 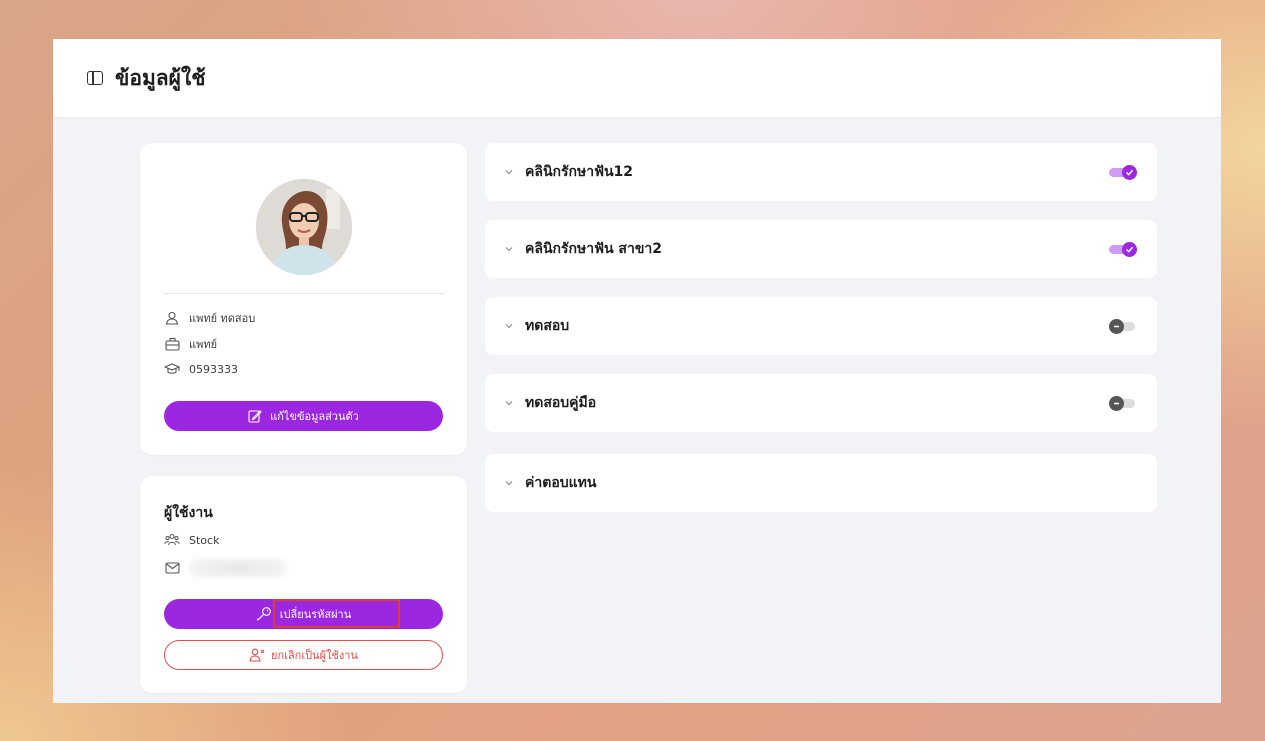 I want to click on email-redacted, so click(x=238, y=568).